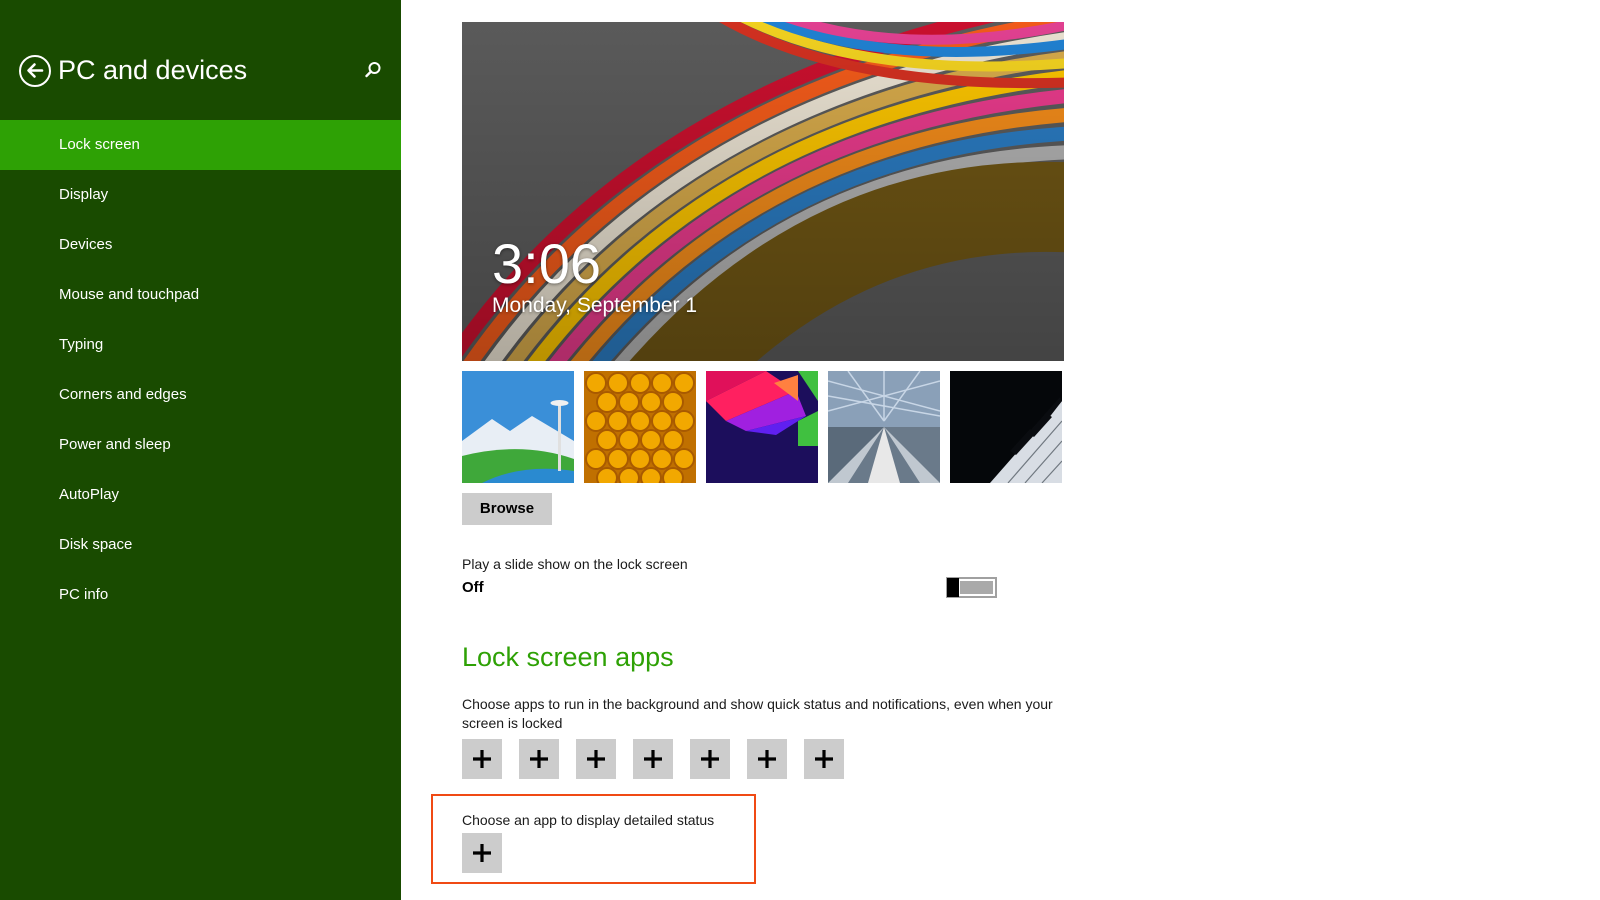  I want to click on thumbnail-space-needle, so click(518, 427).